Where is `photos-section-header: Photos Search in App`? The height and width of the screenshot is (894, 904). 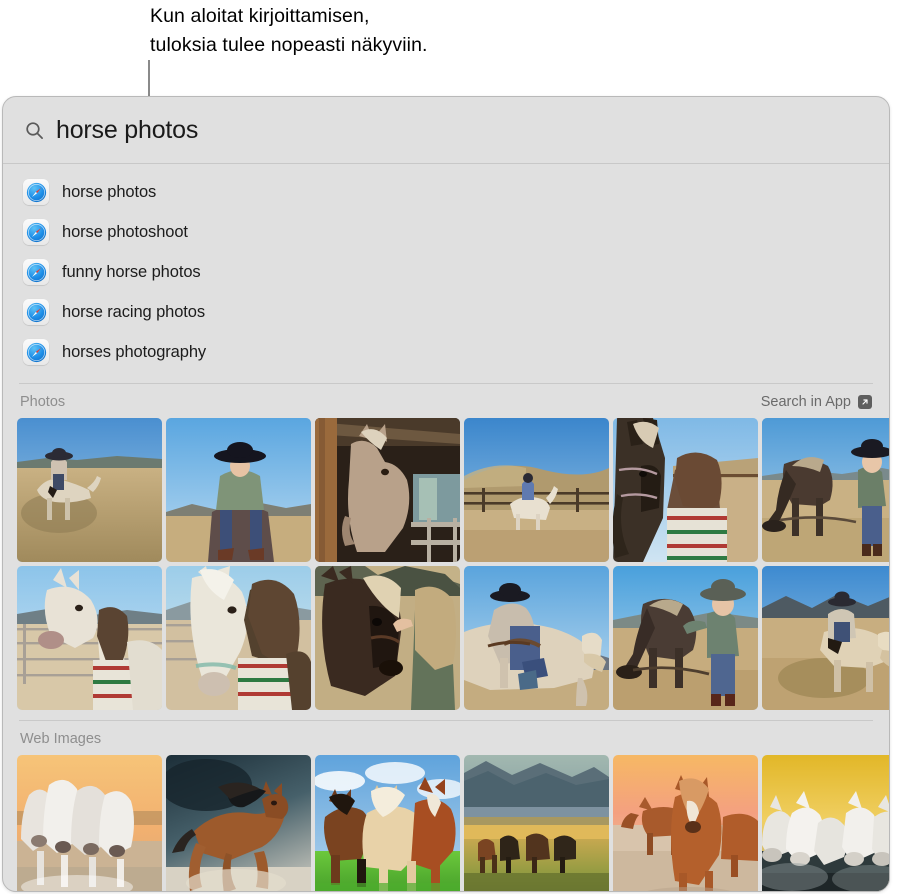 photos-section-header: Photos Search in App is located at coordinates (446, 401).